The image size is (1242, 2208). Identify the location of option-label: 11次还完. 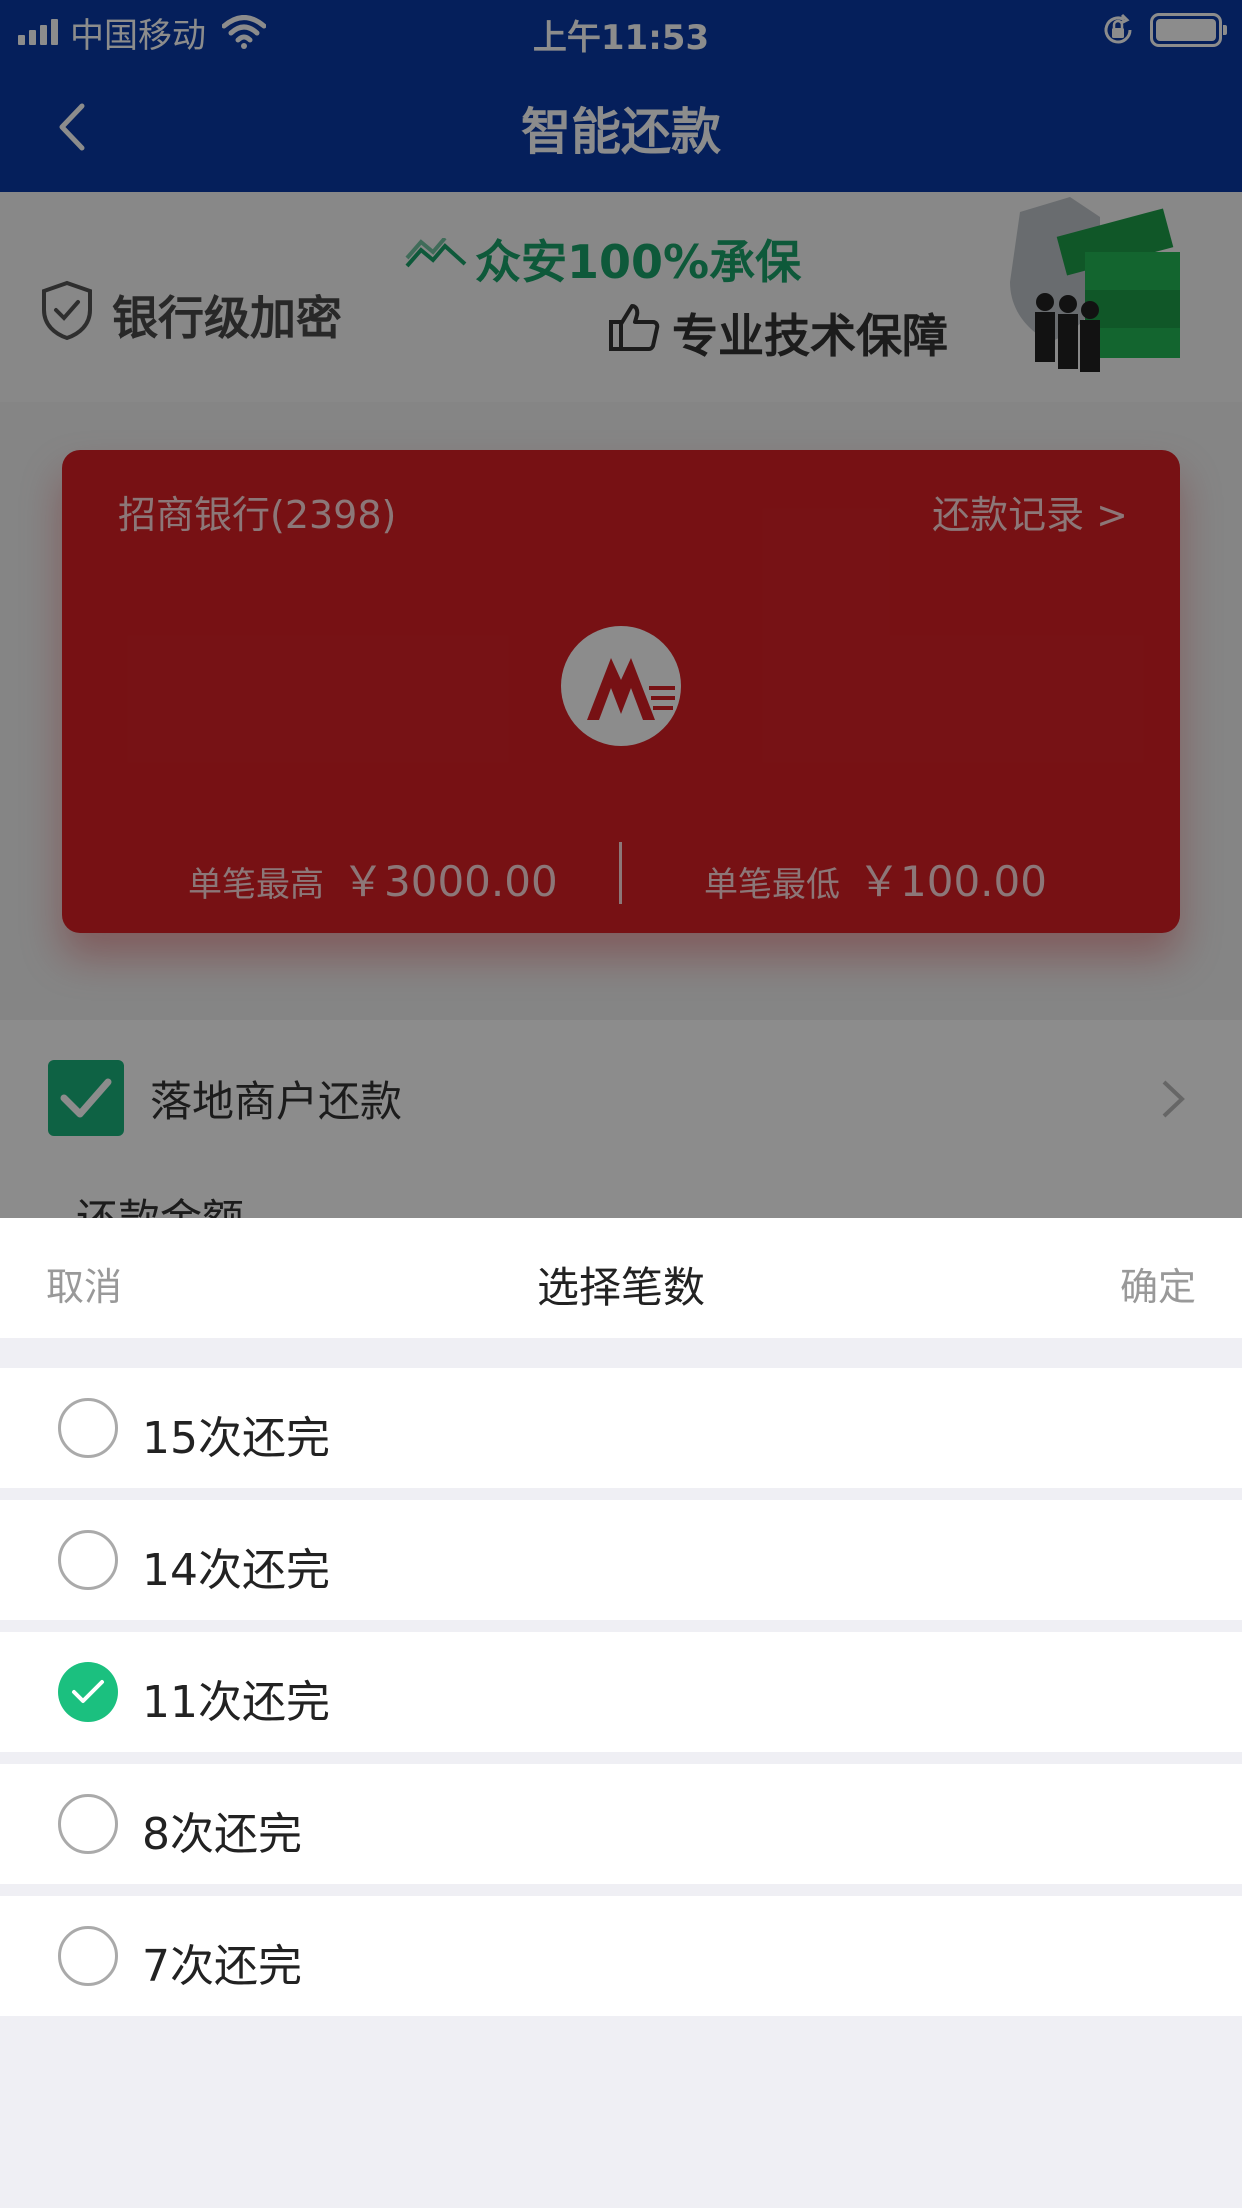
(236, 1702).